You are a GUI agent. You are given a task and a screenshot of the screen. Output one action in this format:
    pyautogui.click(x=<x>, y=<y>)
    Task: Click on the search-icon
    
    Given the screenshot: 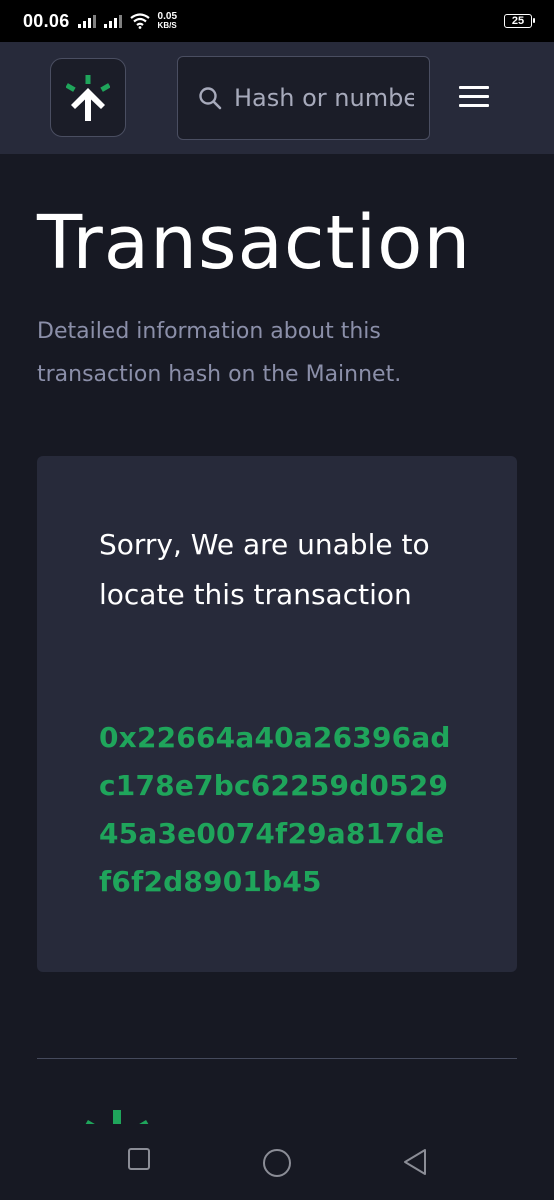 What is the action you would take?
    pyautogui.click(x=210, y=98)
    